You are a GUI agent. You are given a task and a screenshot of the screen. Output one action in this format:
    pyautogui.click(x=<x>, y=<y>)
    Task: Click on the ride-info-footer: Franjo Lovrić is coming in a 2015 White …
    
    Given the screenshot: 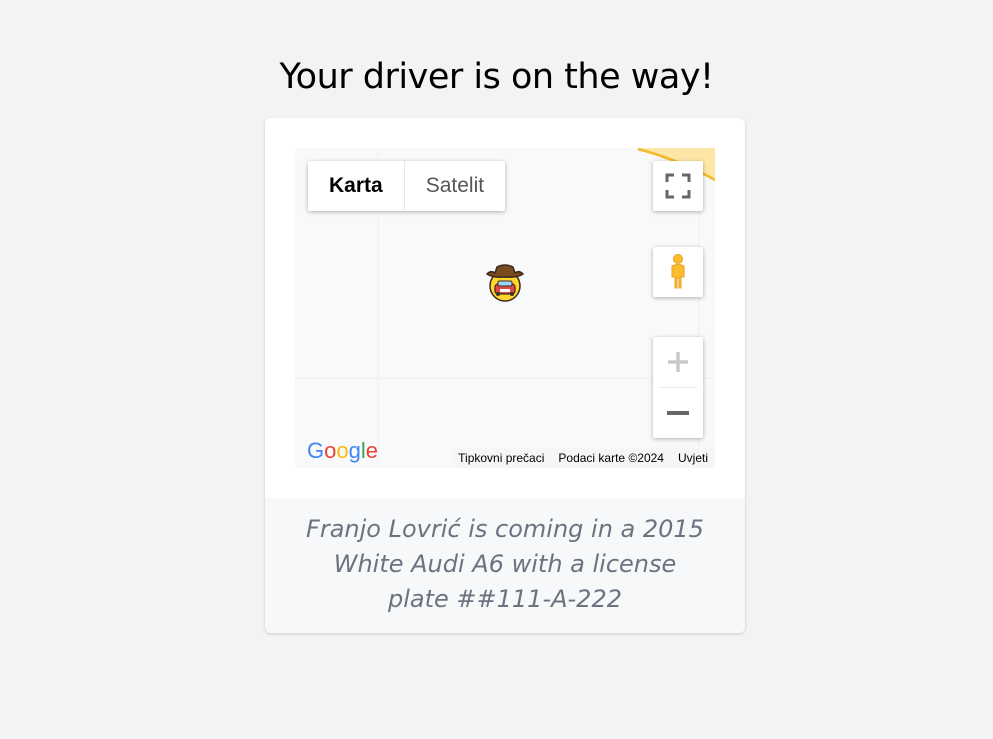 What is the action you would take?
    pyautogui.click(x=505, y=565)
    